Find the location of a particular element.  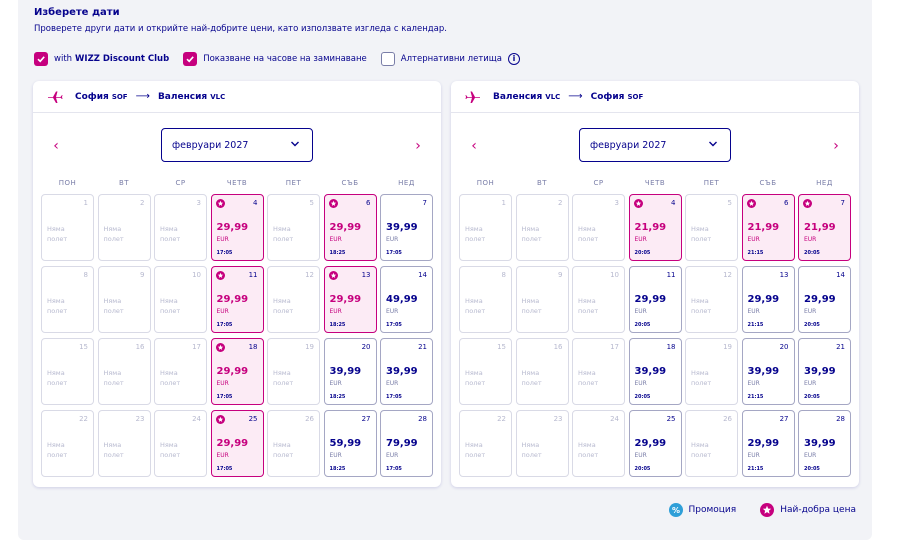

calendar-day-cell: 18 29,99 EUR 17:05 is located at coordinates (237, 371).